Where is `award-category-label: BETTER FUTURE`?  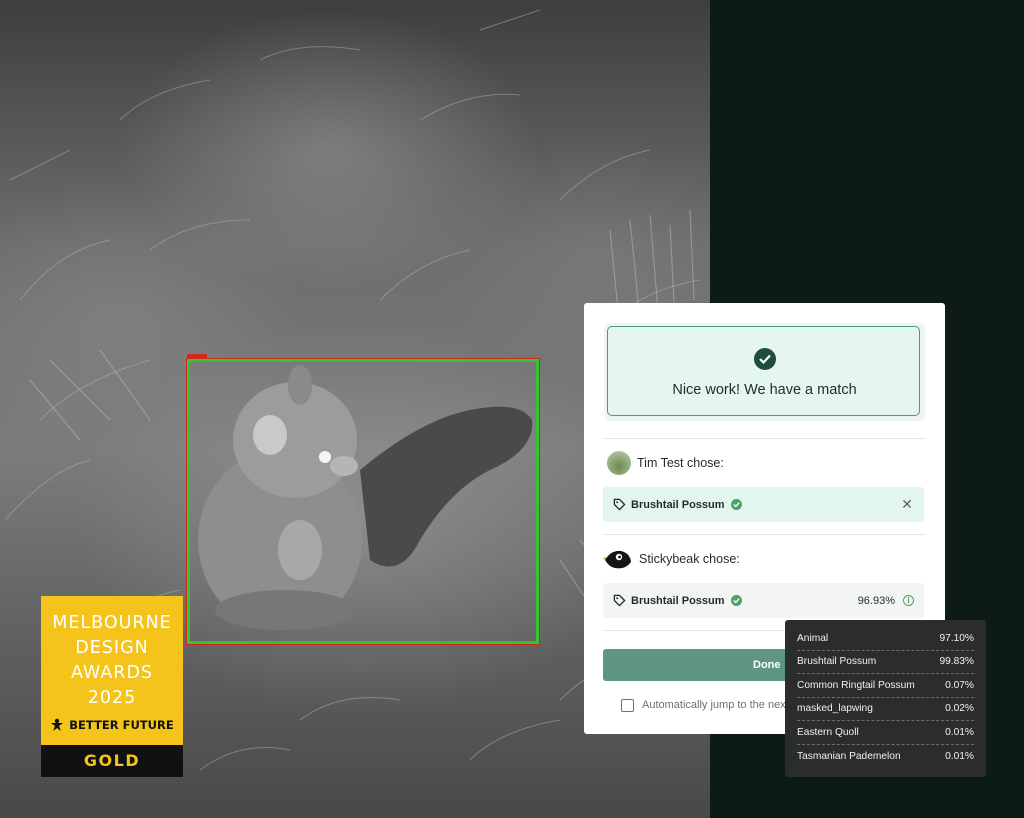 award-category-label: BETTER FUTURE is located at coordinates (121, 725).